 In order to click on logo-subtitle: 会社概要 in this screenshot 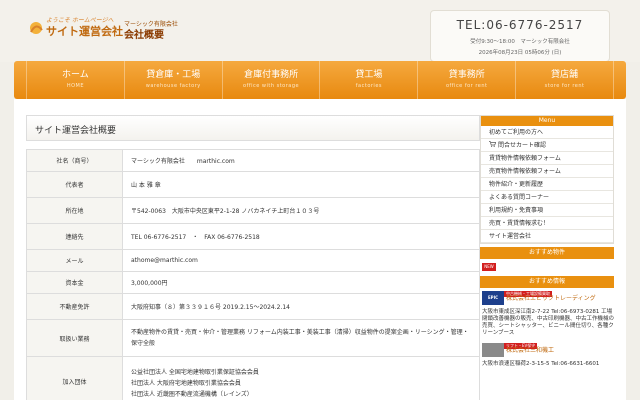, I will do `click(144, 35)`.